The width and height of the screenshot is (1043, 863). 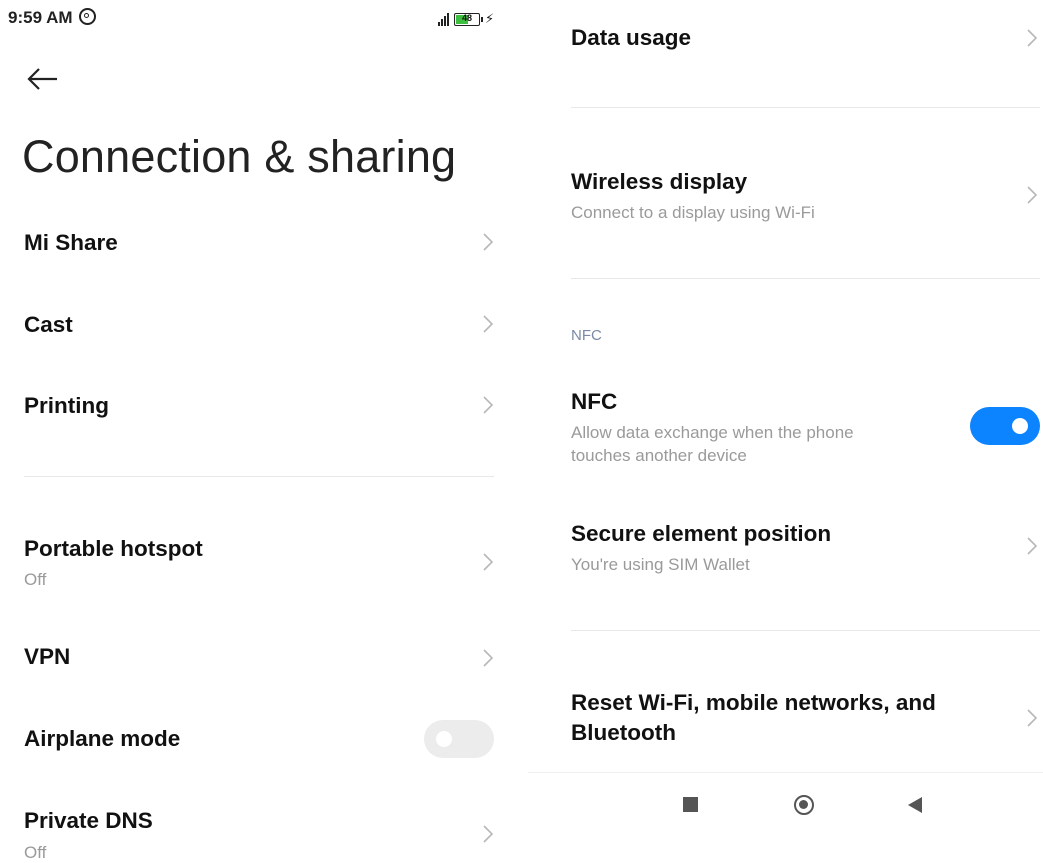 I want to click on airplane-mode-toggle, so click(x=459, y=739).